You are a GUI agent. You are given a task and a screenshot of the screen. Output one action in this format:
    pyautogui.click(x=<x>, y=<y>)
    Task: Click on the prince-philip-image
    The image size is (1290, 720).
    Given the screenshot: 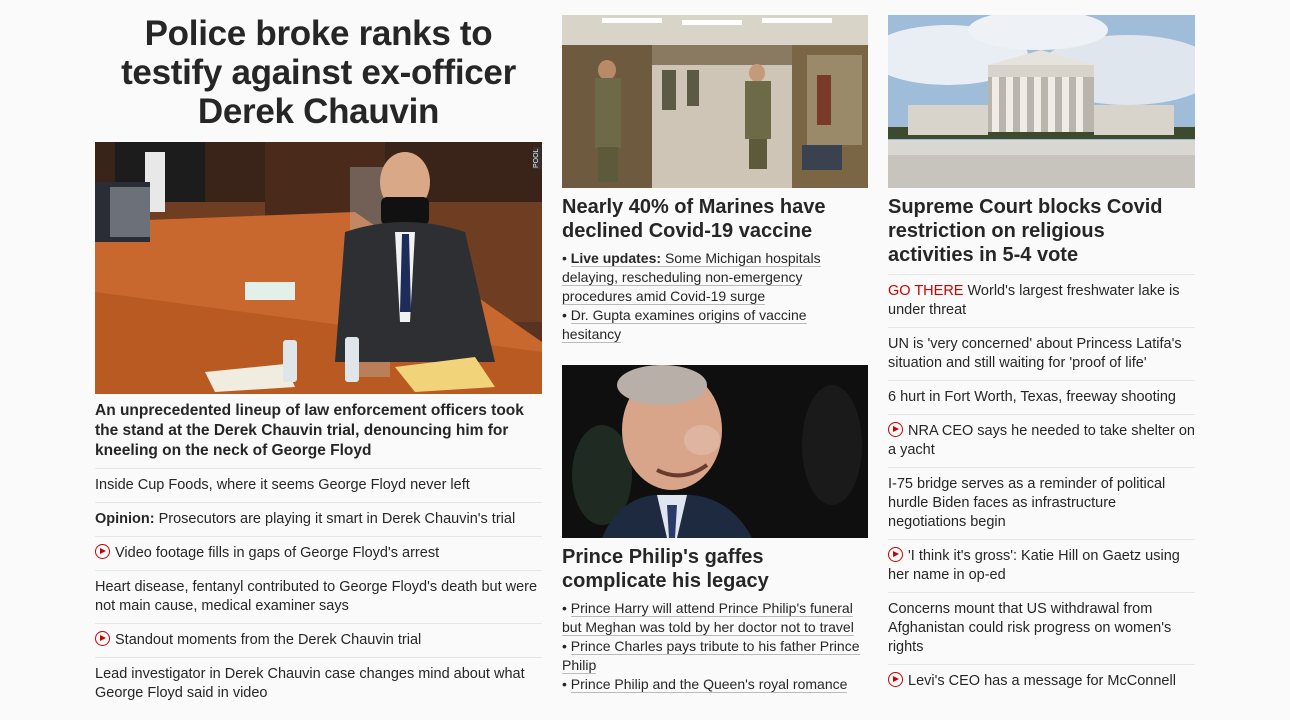 What is the action you would take?
    pyautogui.click(x=715, y=451)
    